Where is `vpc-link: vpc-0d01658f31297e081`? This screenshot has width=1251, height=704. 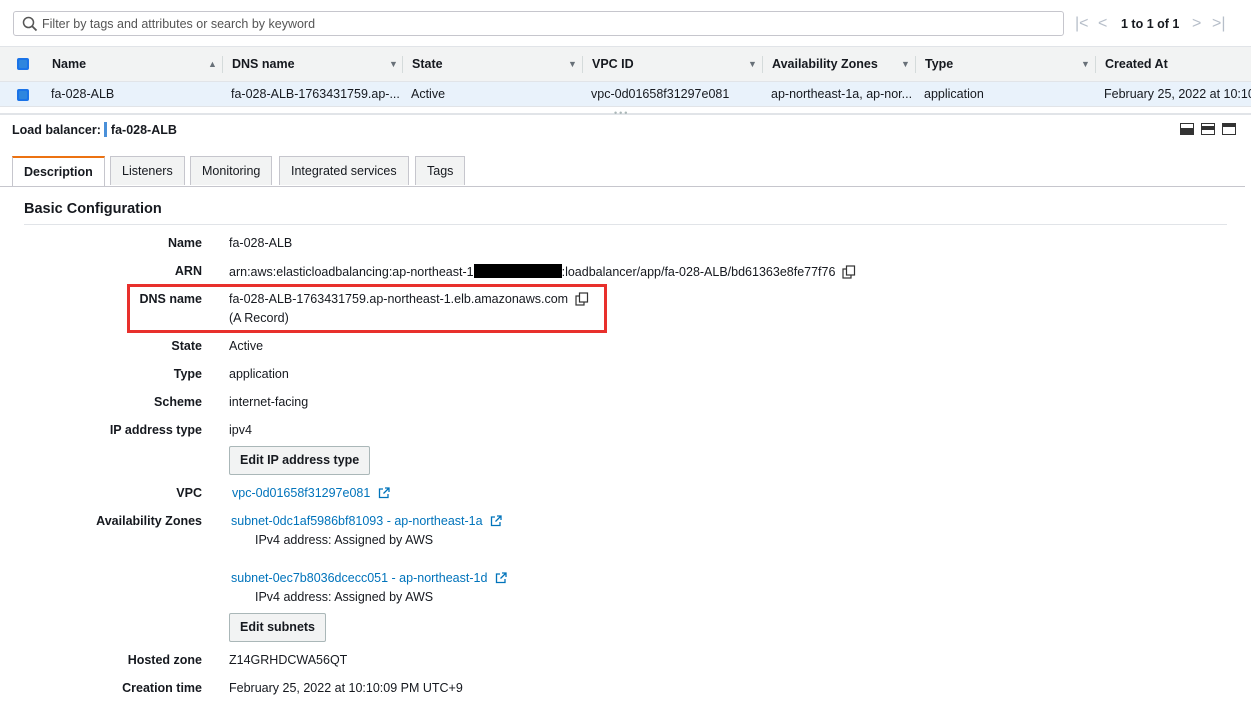
vpc-link: vpc-0d01658f31297e081 is located at coordinates (301, 493).